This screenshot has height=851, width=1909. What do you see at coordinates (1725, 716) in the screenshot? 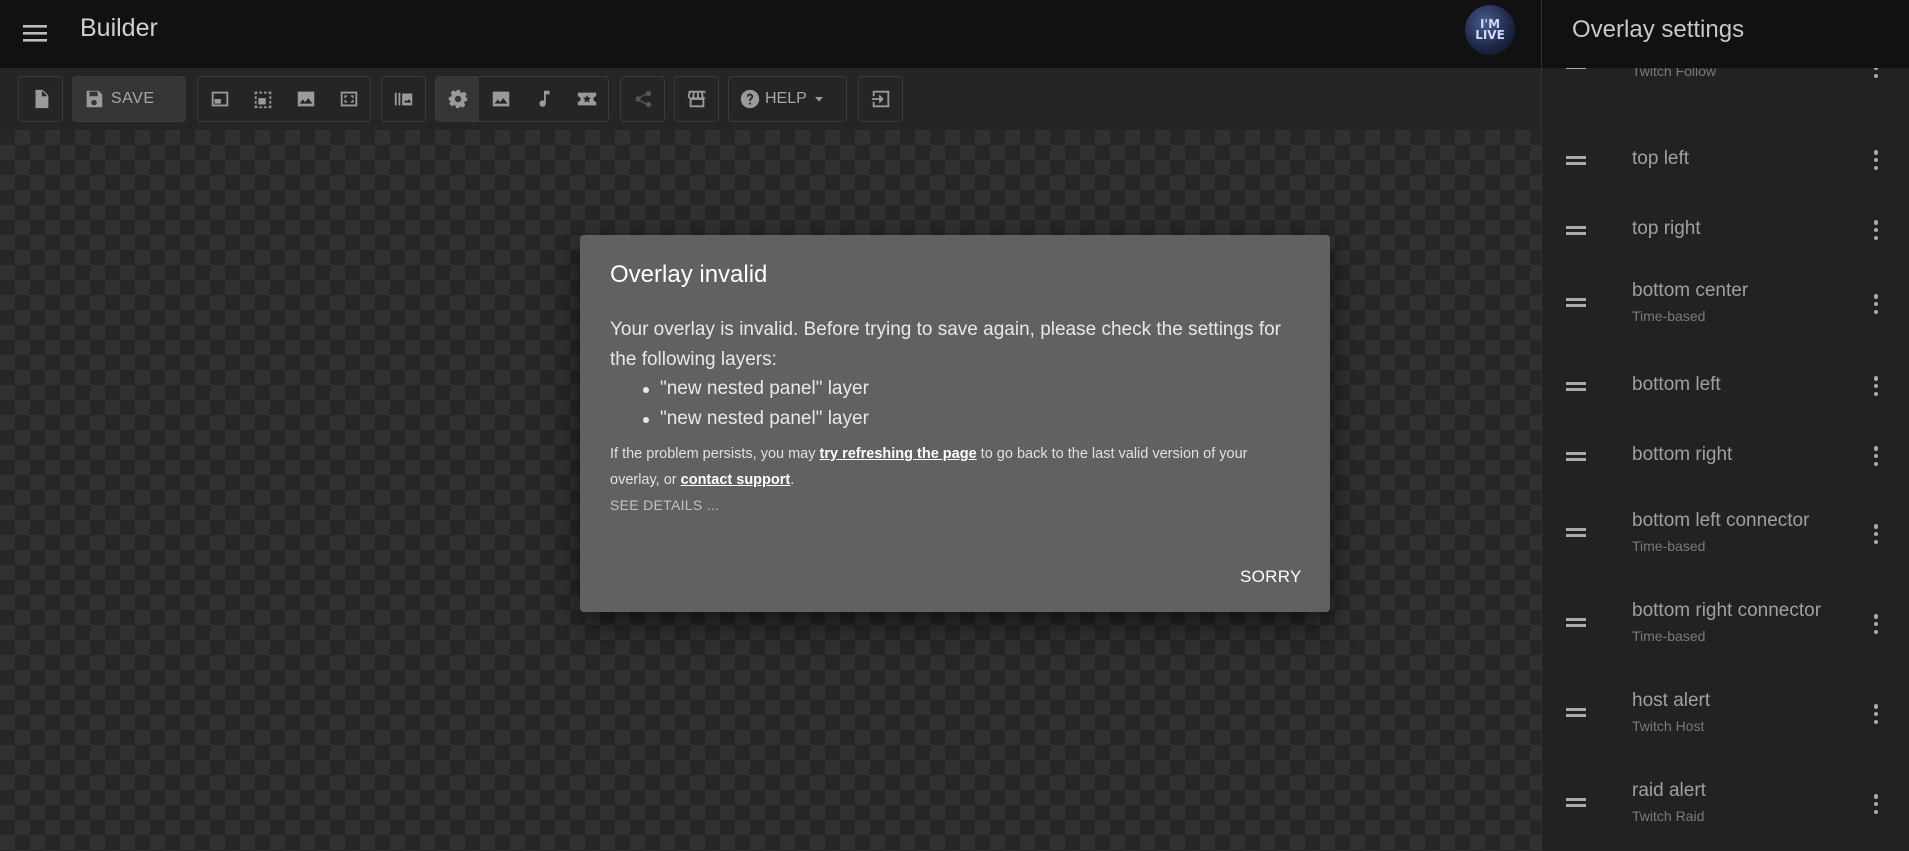
I see `layer-item: host alert Twitch Host` at bounding box center [1725, 716].